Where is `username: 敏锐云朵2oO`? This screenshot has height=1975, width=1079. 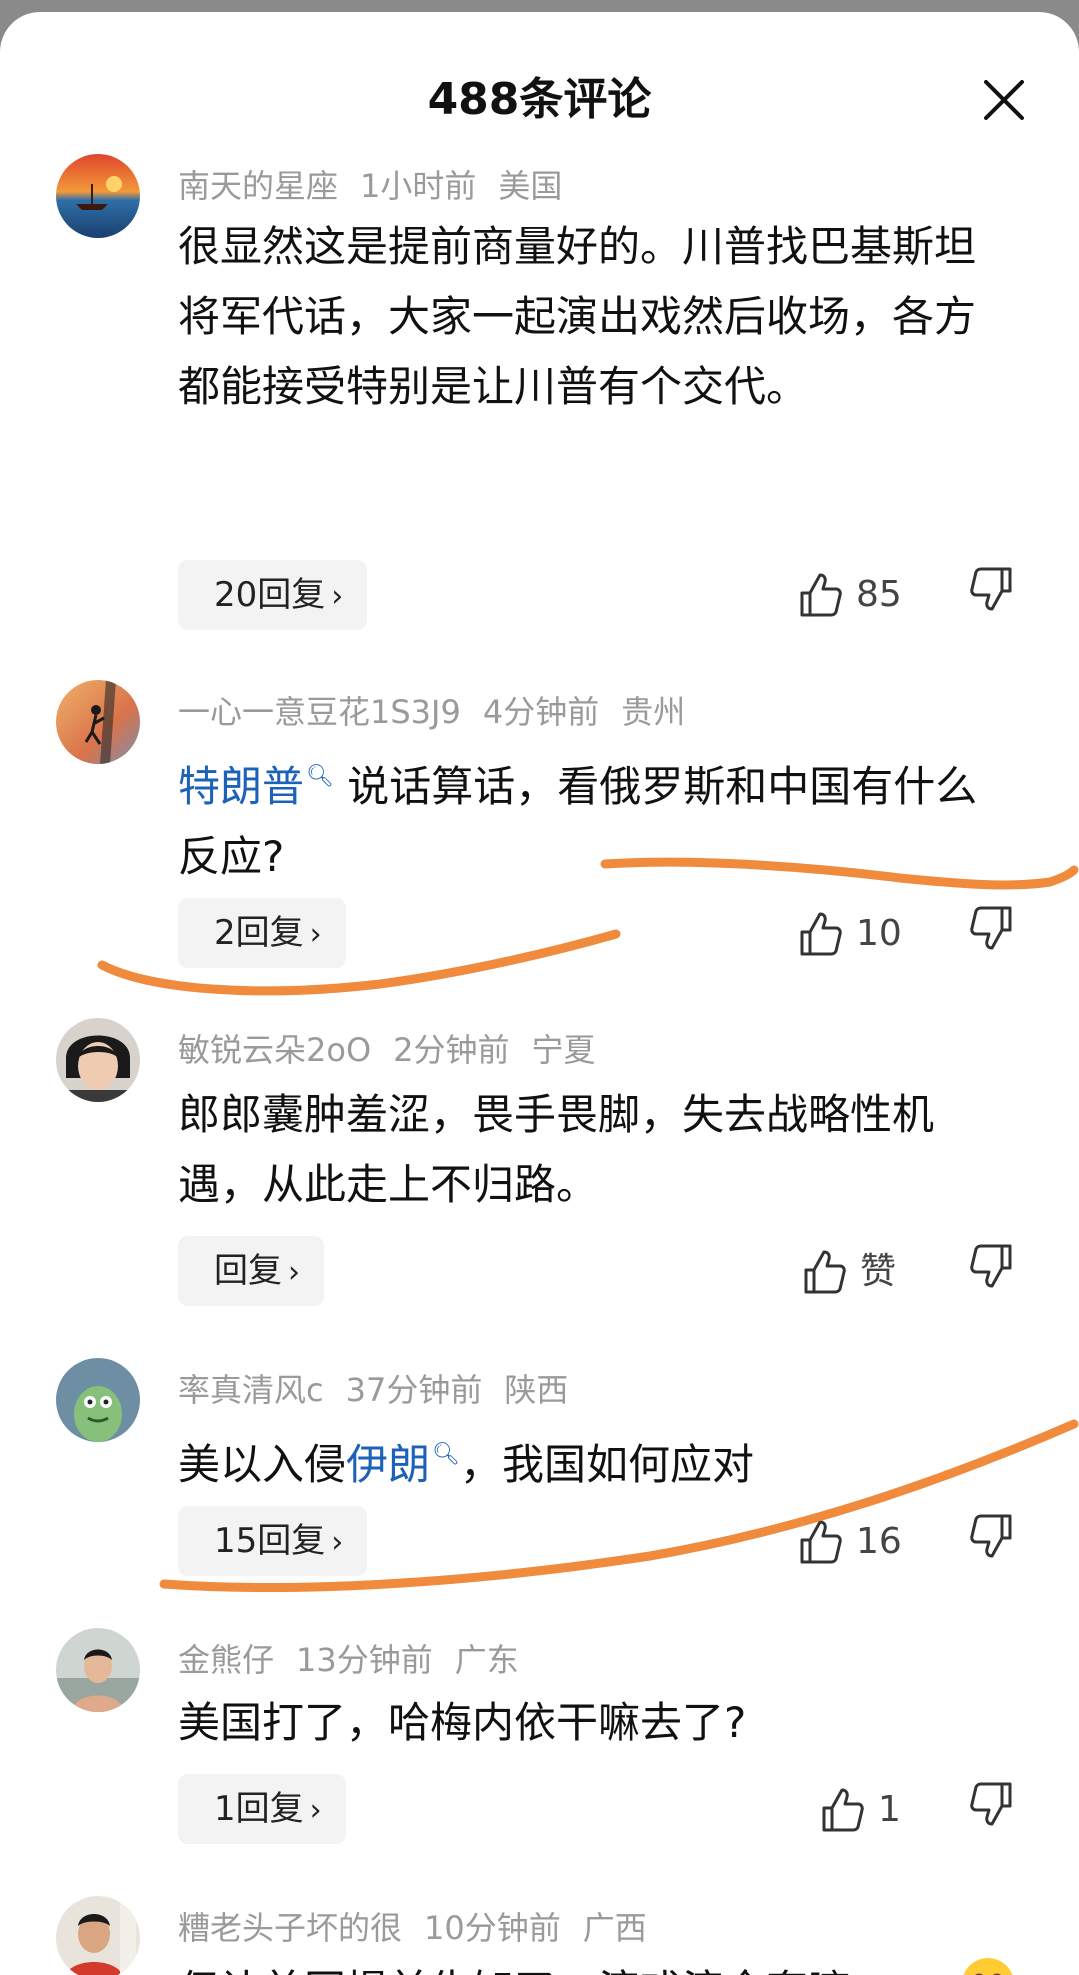
username: 敏锐云朵2oO is located at coordinates (274, 1050).